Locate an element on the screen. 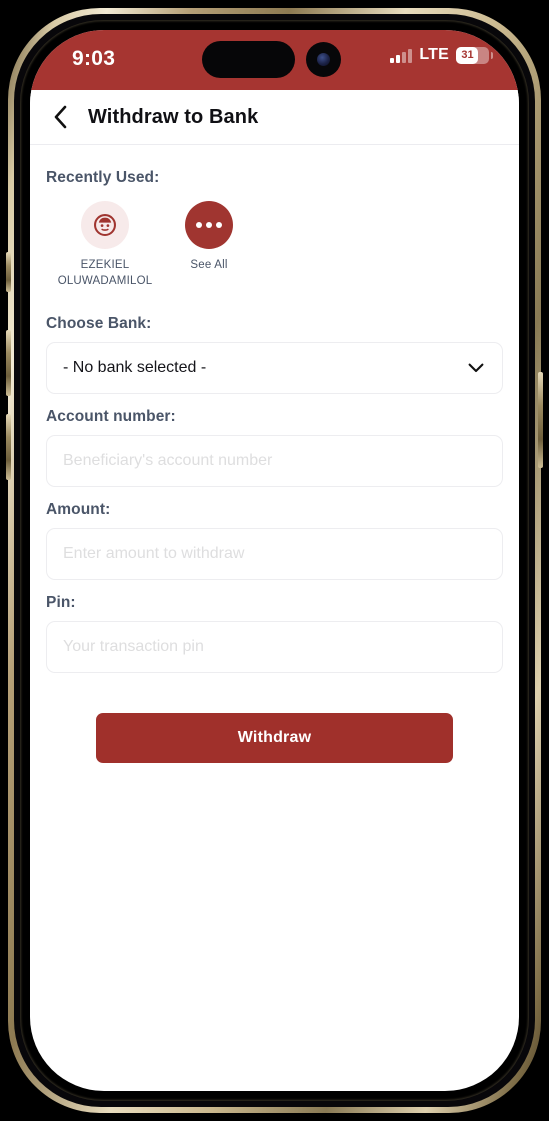 The height and width of the screenshot is (1121, 549). choose-bank-group: Choose Bank: - No bank selected - is located at coordinates (274, 355).